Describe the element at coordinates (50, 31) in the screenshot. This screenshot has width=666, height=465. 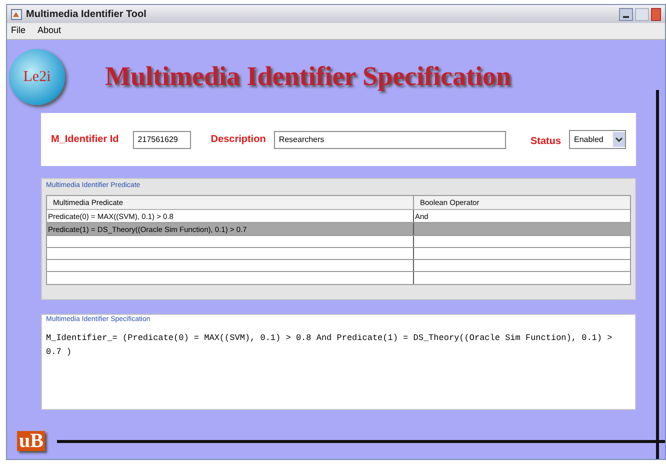
I see `menu-item: About` at that location.